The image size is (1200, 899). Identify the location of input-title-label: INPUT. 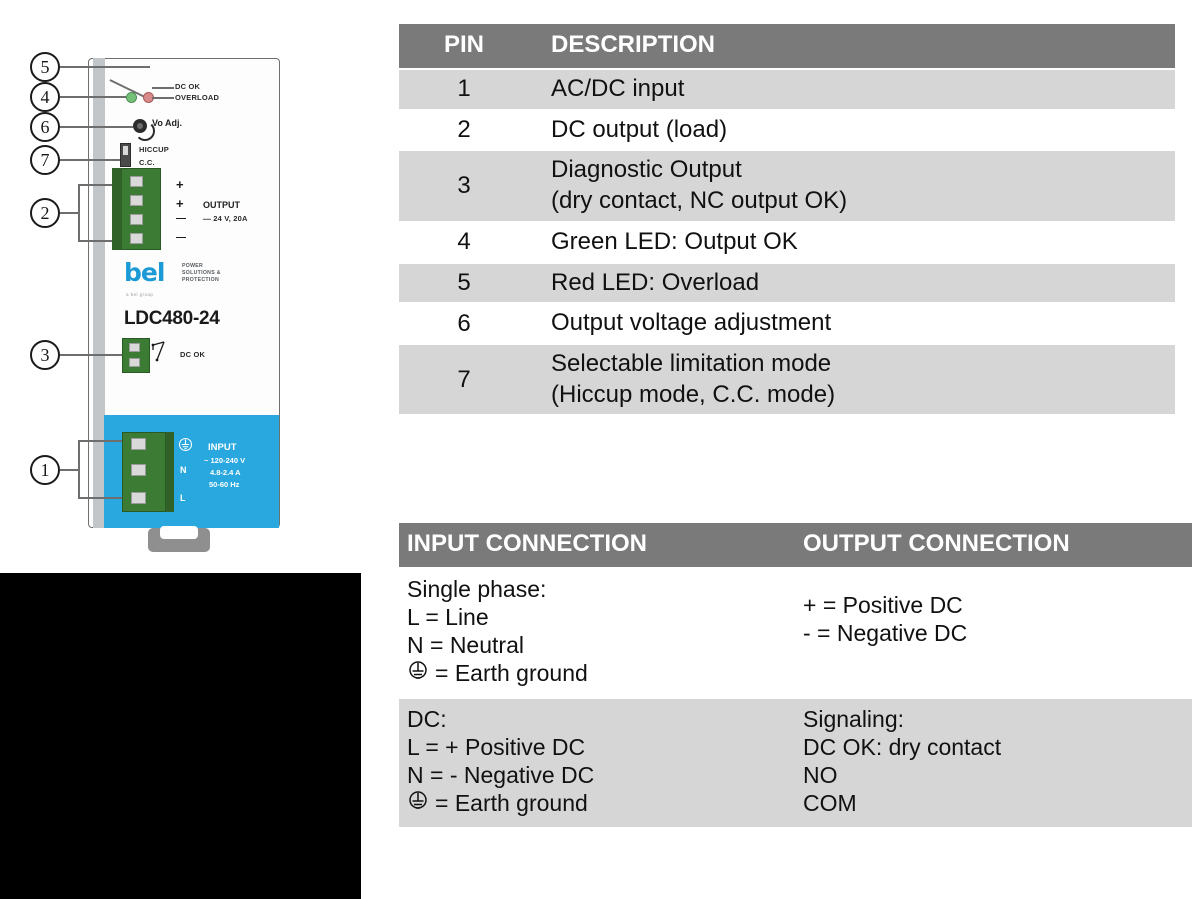
(222, 447).